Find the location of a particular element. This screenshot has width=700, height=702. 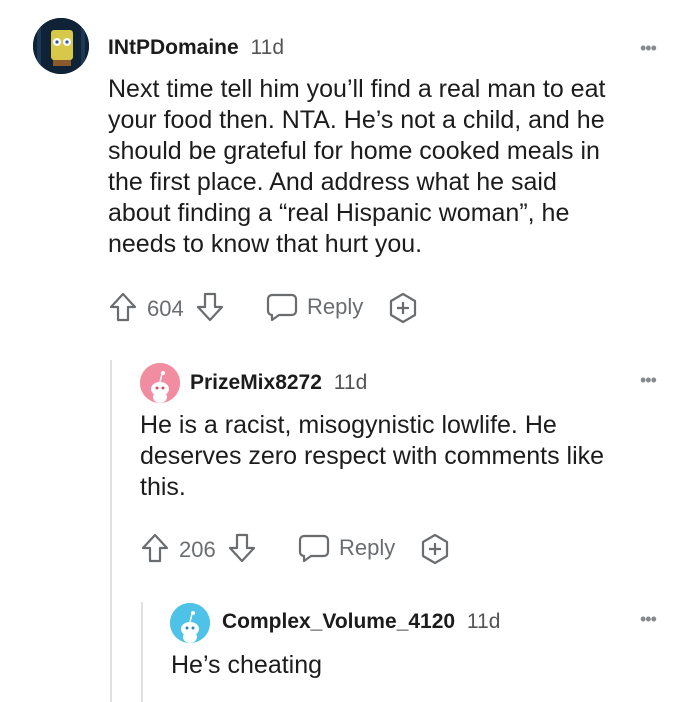

username: PrizeMix8272 11d is located at coordinates (278, 383).